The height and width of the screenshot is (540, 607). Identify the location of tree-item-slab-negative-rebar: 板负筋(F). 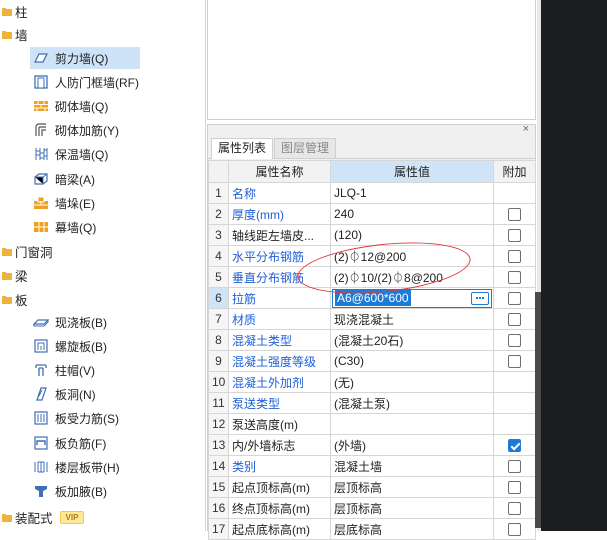
(117, 443).